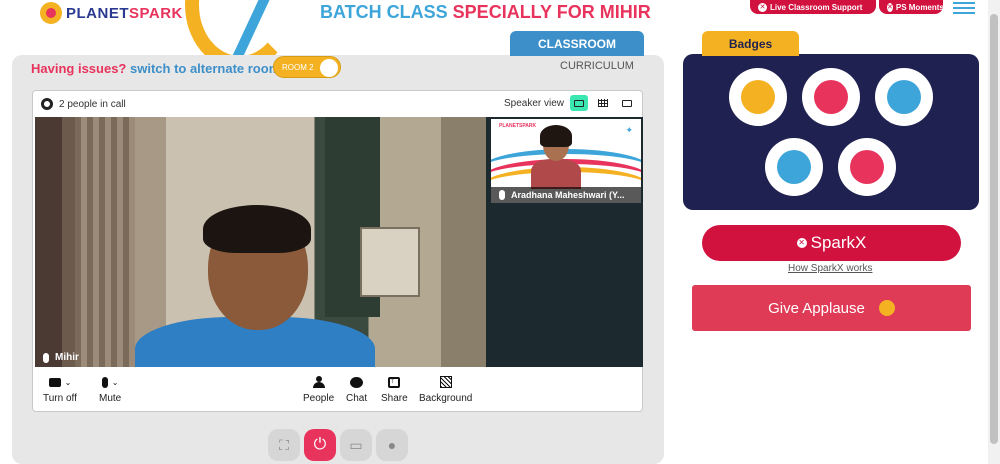  What do you see at coordinates (911, 7) in the screenshot?
I see `ps-moments-button: ✕ PS Moments` at bounding box center [911, 7].